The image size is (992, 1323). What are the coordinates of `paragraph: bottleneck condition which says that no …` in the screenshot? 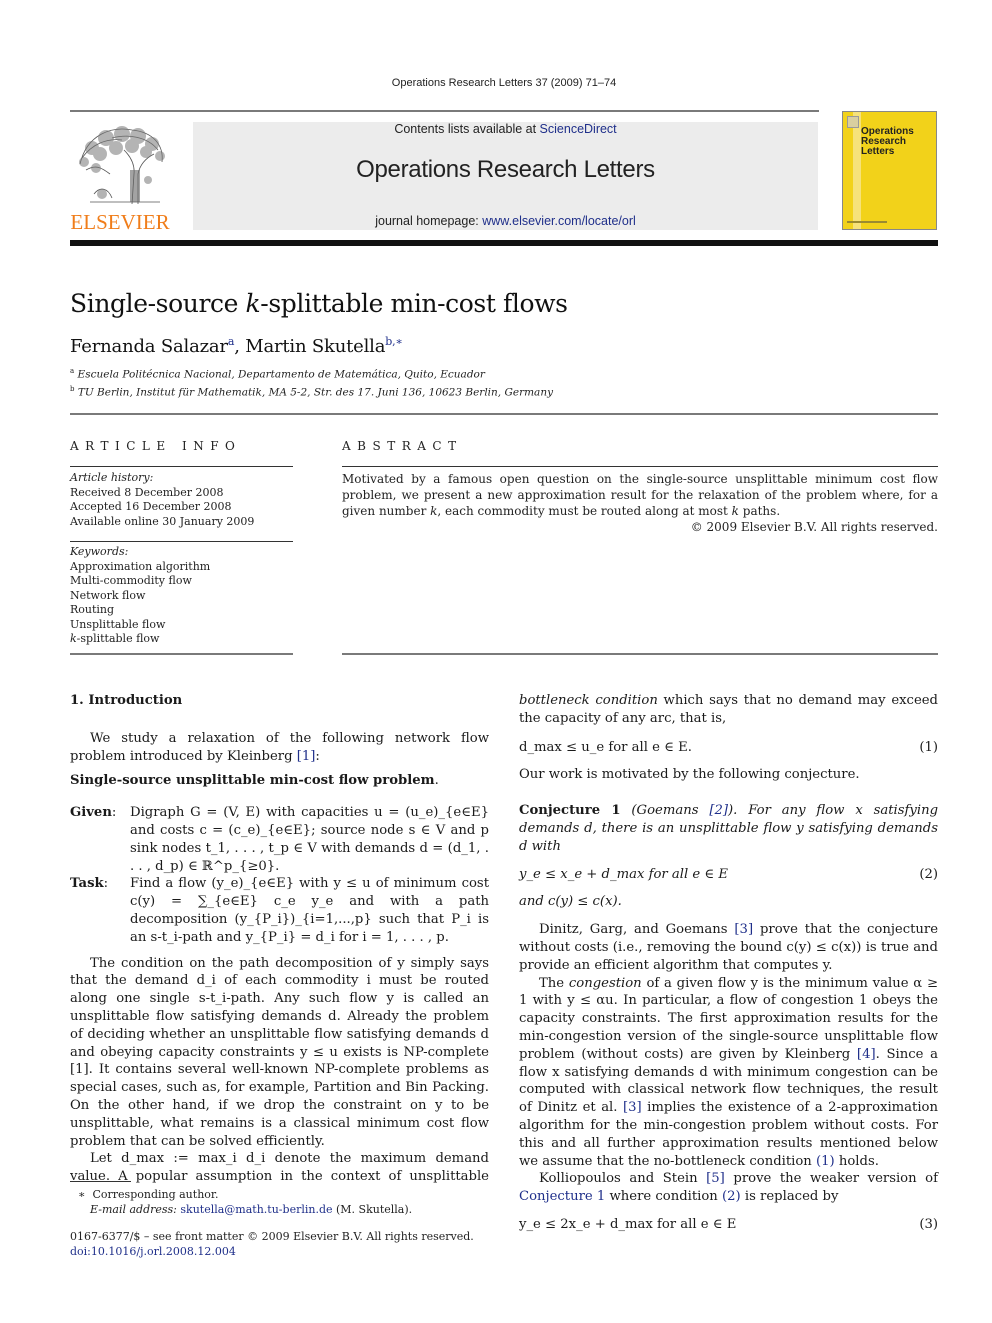 It's located at (728, 709).